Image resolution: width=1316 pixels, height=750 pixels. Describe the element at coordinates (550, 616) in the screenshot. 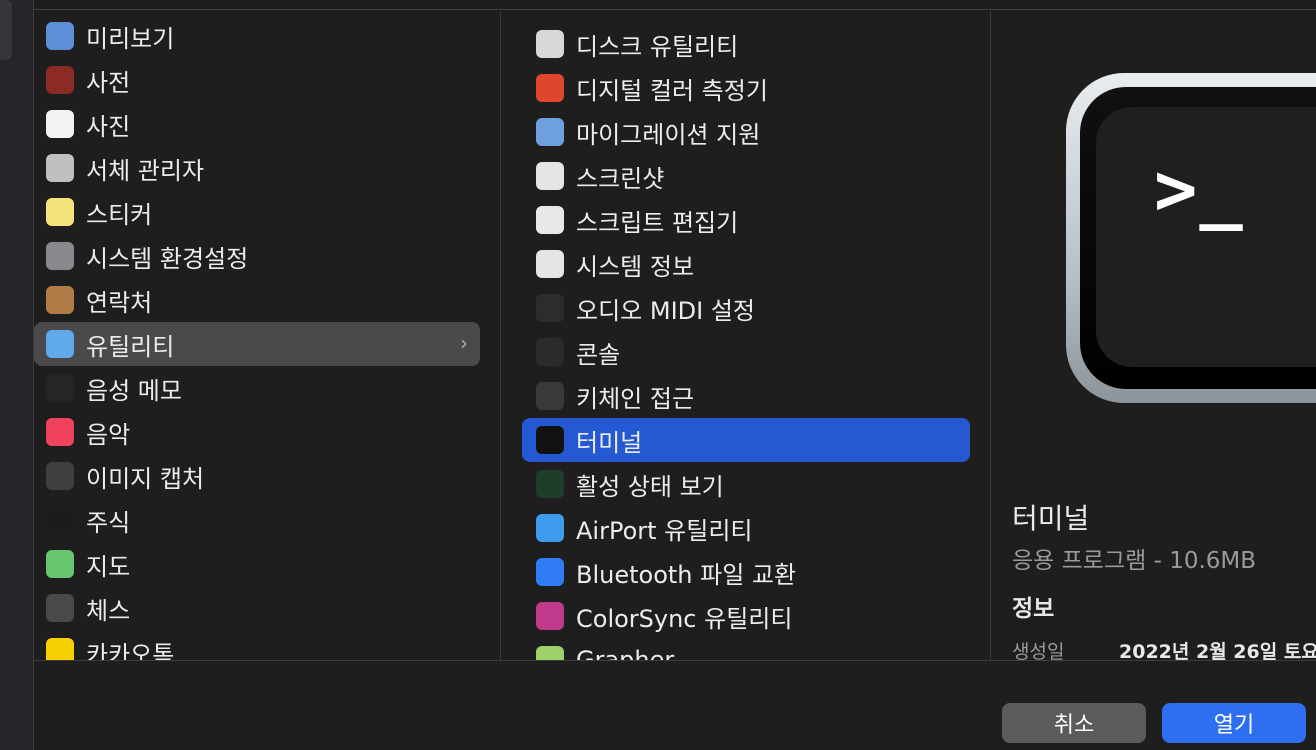

I see `colorsync-icon` at that location.